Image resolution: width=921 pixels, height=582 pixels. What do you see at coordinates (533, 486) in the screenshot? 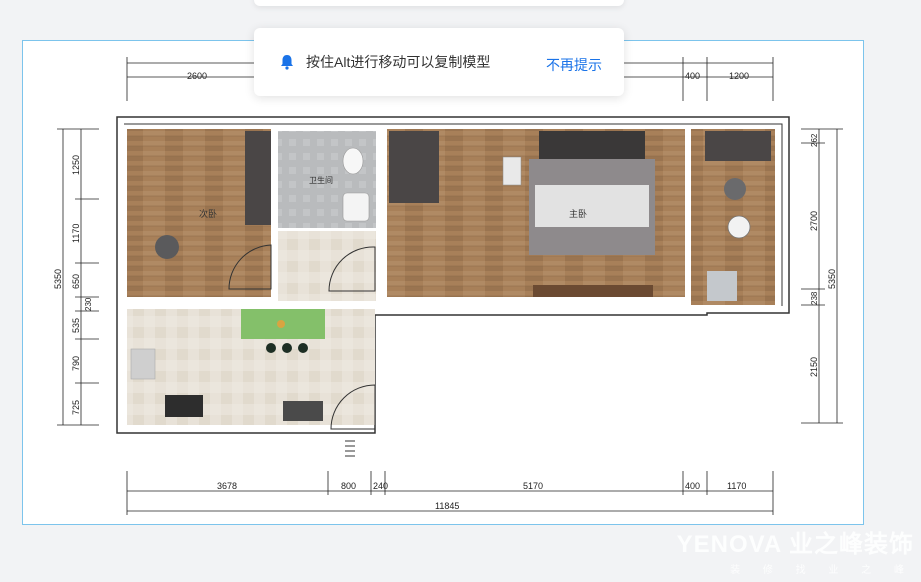
I see `dim-bottom-4: 5170` at bounding box center [533, 486].